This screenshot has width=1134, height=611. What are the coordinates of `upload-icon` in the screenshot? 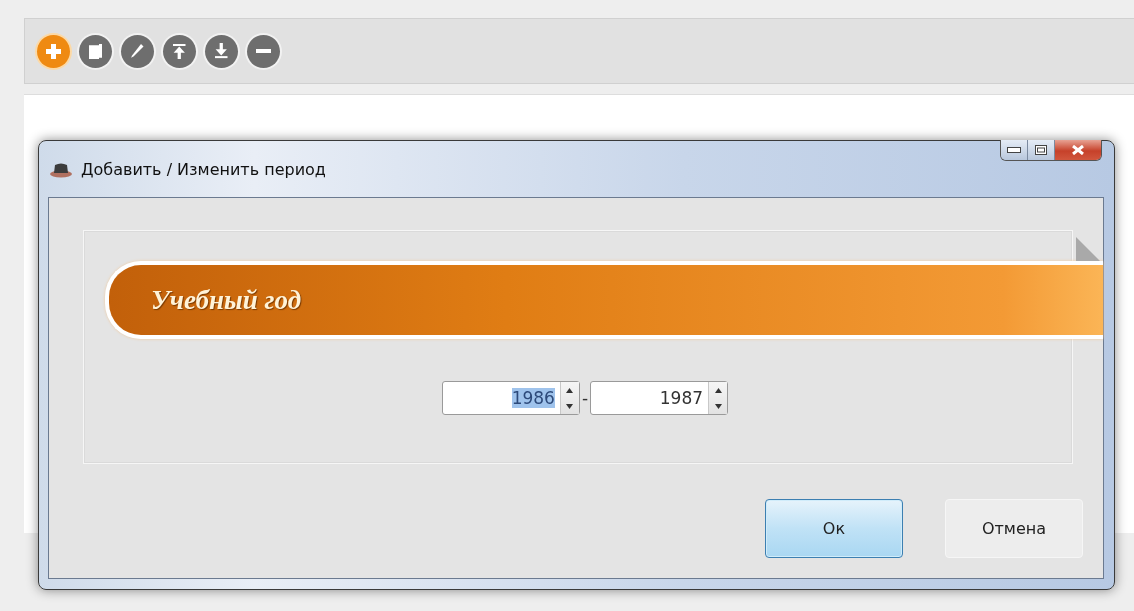 It's located at (179, 51).